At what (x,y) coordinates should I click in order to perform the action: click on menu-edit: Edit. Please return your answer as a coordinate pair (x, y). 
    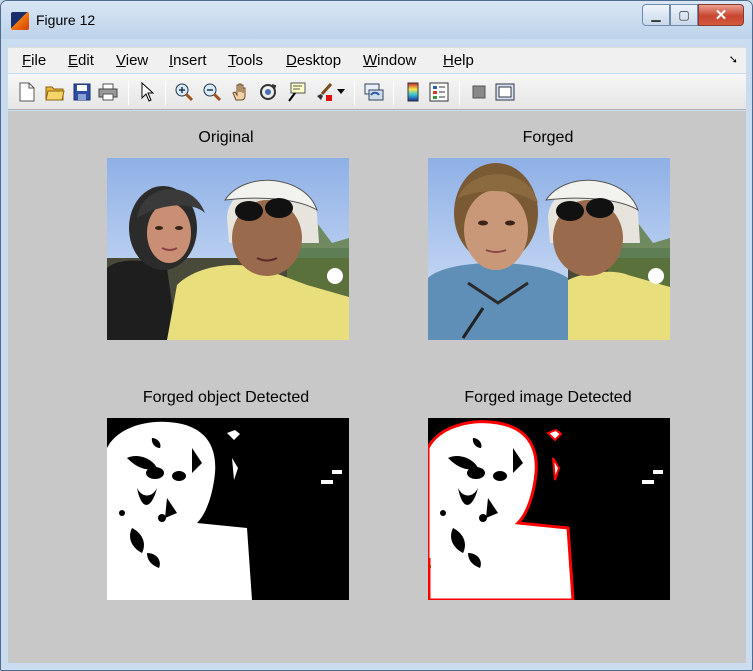
    Looking at the image, I should click on (81, 60).